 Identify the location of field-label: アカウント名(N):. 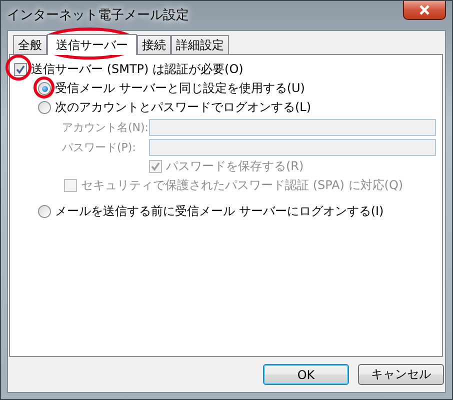
(105, 127).